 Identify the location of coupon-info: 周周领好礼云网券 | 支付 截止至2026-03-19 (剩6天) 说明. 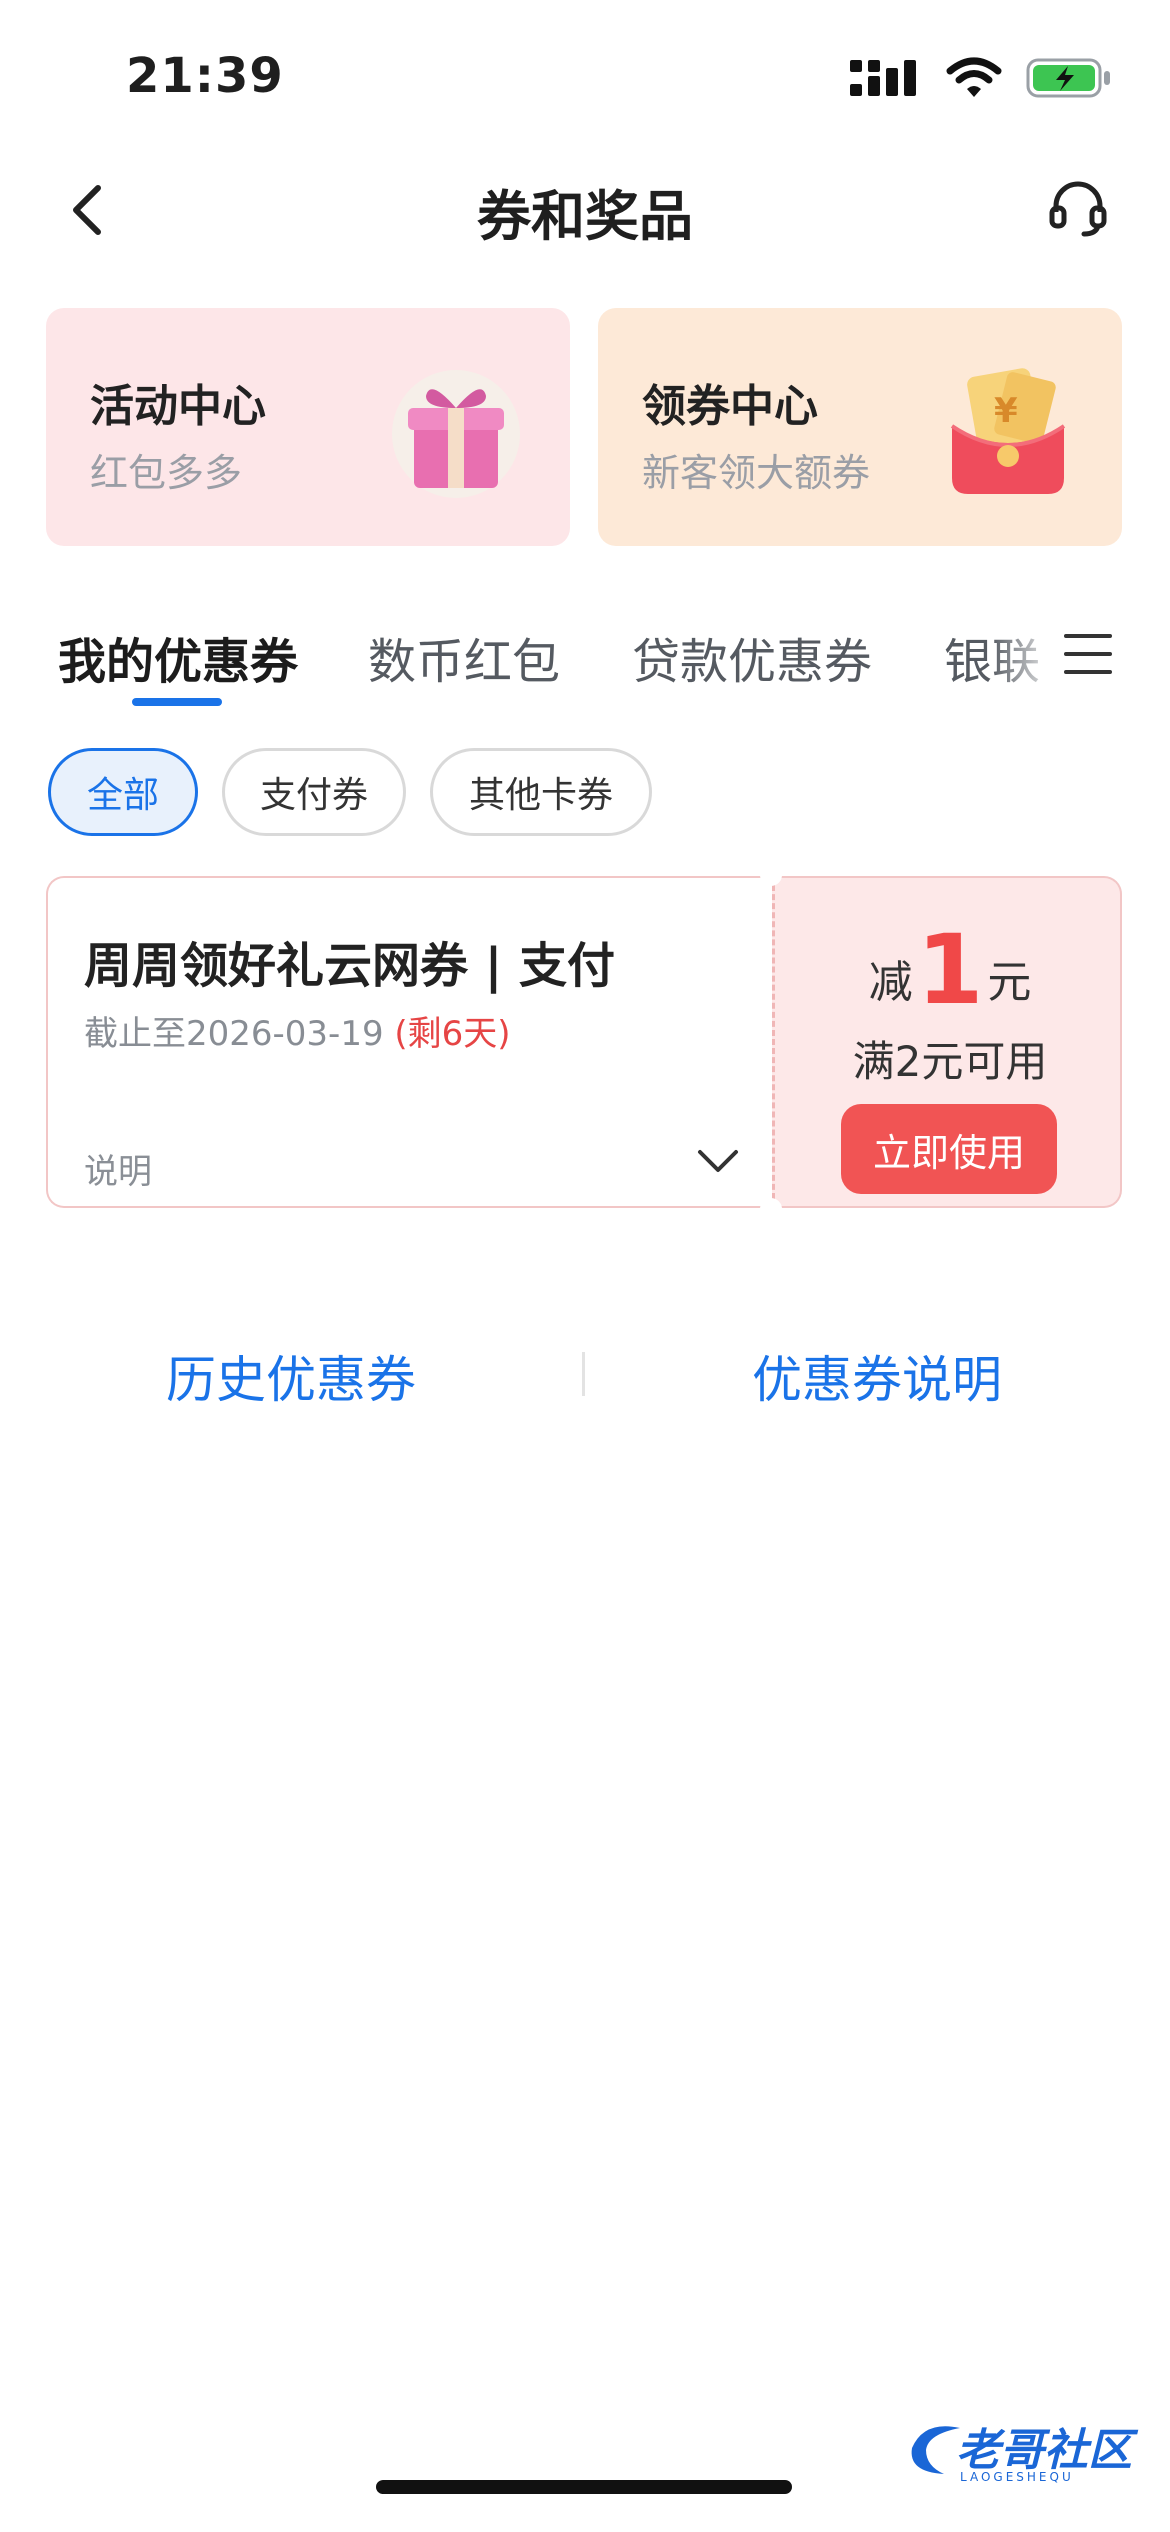
(408, 1042).